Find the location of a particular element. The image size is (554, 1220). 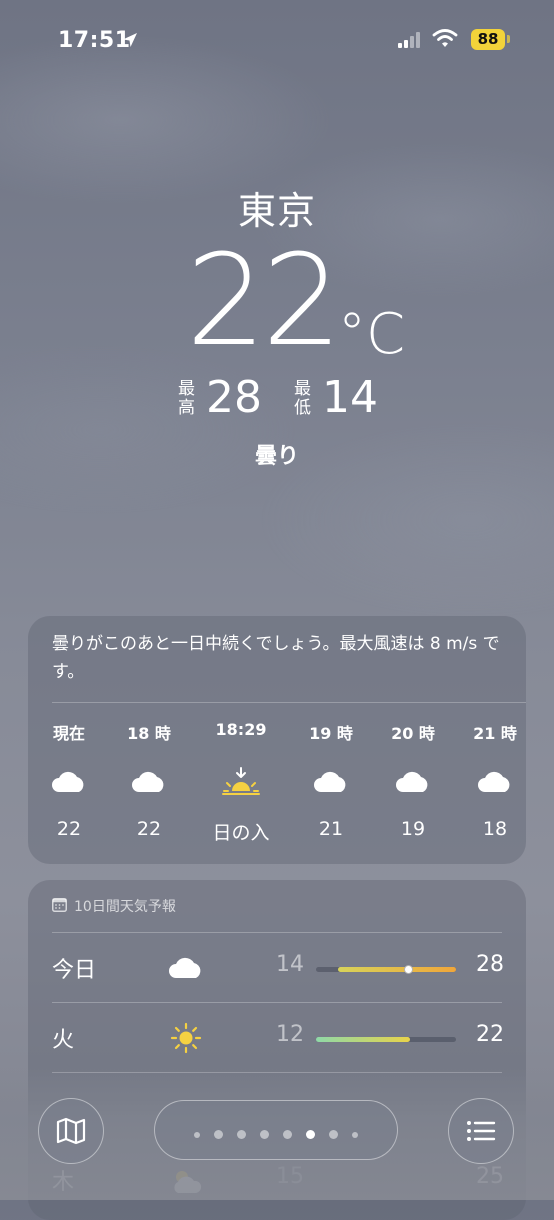

hour-item: 18 時 22 is located at coordinates (149, 780).